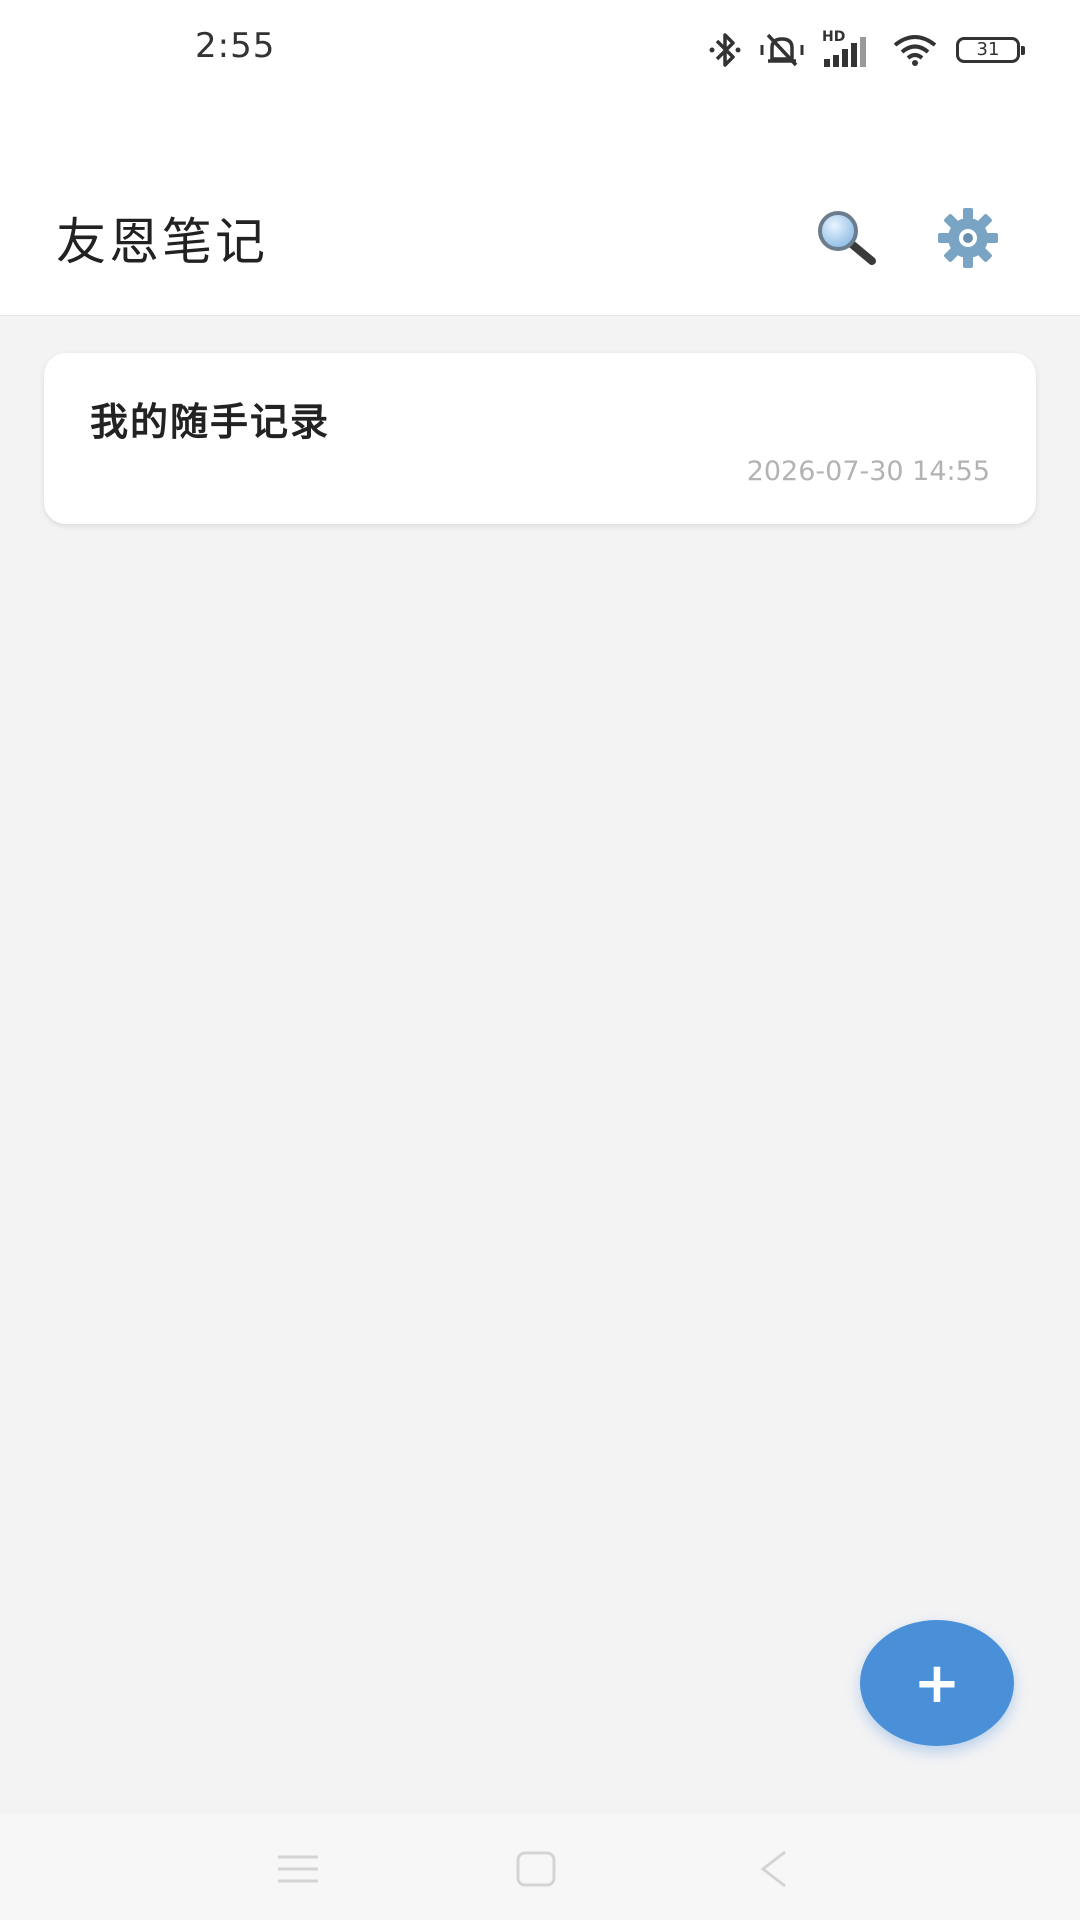 Image resolution: width=1080 pixels, height=1920 pixels. I want to click on wifi-icon, so click(915, 50).